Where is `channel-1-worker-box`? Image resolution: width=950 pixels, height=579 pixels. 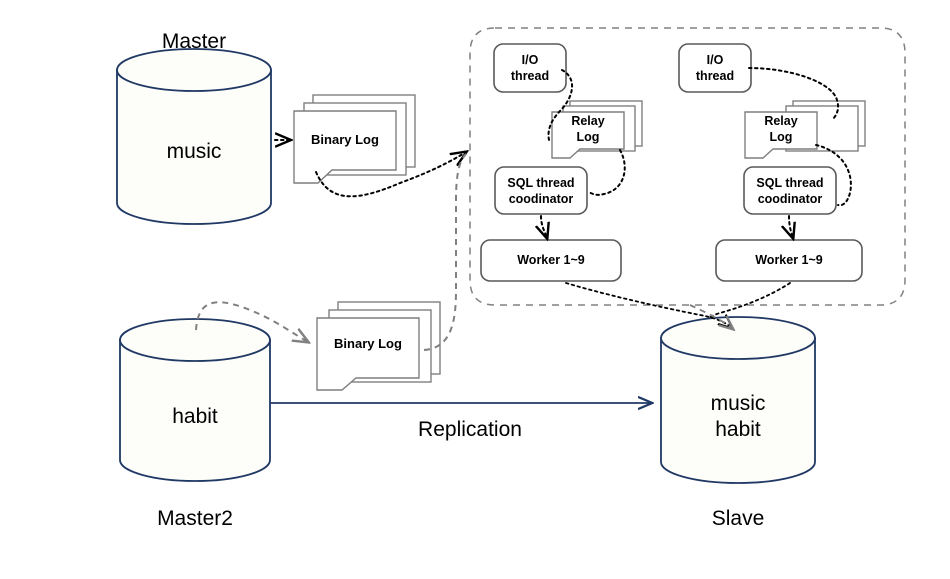 channel-1-worker-box is located at coordinates (551, 260).